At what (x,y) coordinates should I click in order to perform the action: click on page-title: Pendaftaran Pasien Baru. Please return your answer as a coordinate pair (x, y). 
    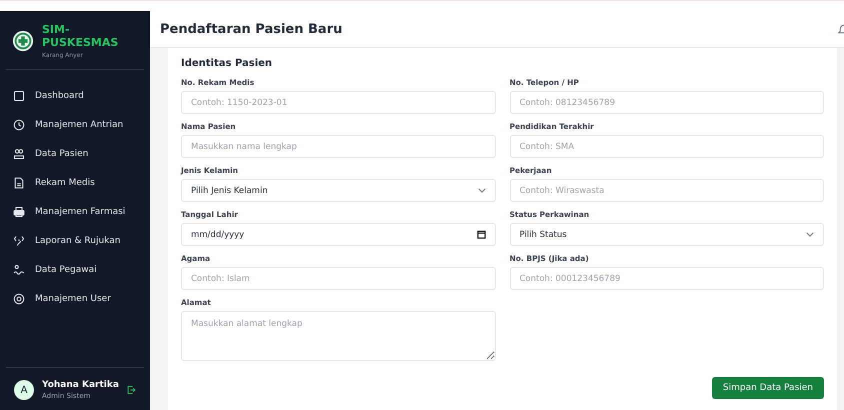
    Looking at the image, I should click on (251, 29).